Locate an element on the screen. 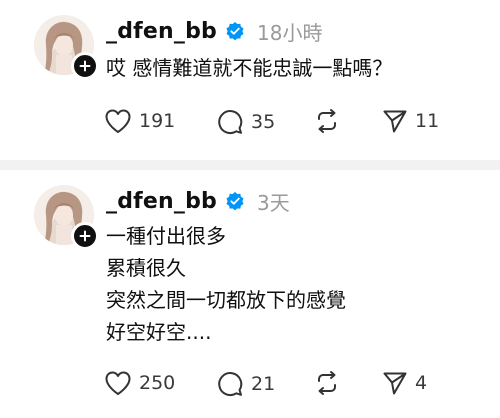 This screenshot has width=500, height=418. comment-count: 35 is located at coordinates (263, 122).